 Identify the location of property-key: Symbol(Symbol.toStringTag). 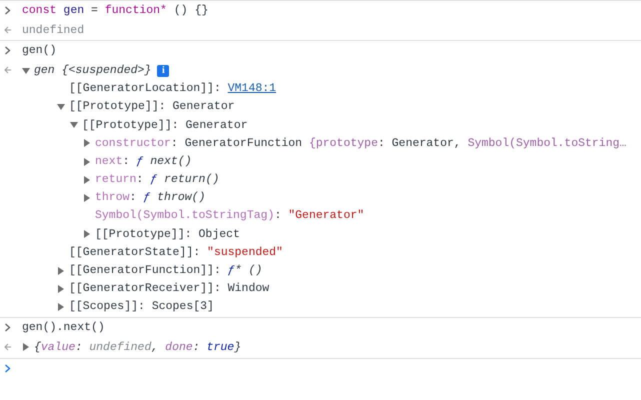
(184, 216).